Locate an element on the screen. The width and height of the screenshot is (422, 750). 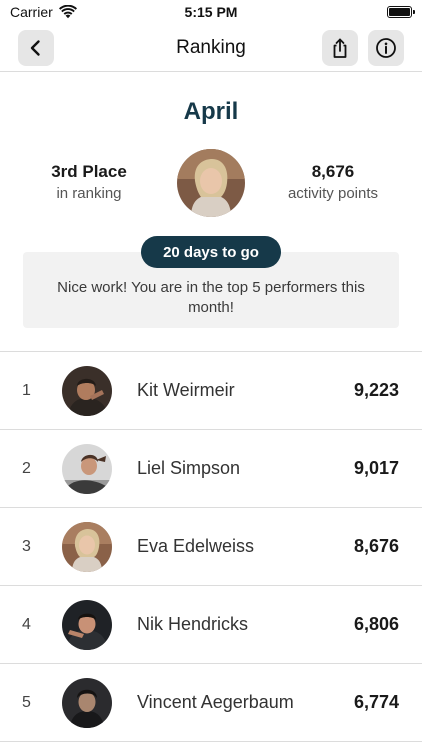
rank-name: Kit Weirmeir is located at coordinates (186, 390).